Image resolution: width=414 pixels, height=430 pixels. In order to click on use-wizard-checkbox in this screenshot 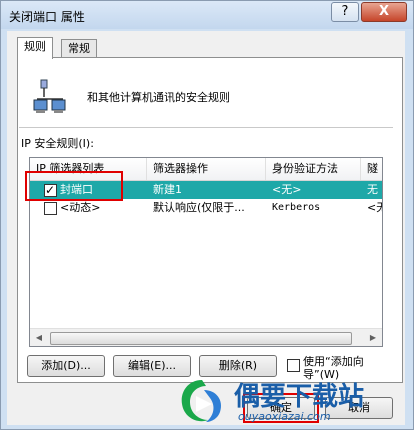, I will do `click(293, 365)`.